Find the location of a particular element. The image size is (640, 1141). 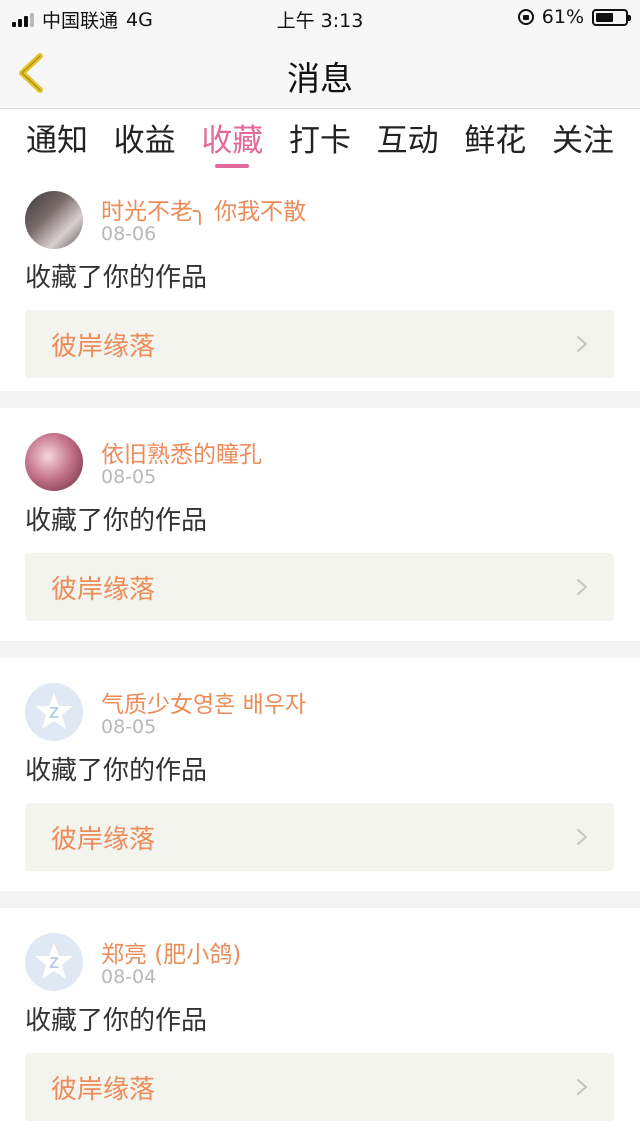

tab-notifications: 通知 is located at coordinates (57, 142).